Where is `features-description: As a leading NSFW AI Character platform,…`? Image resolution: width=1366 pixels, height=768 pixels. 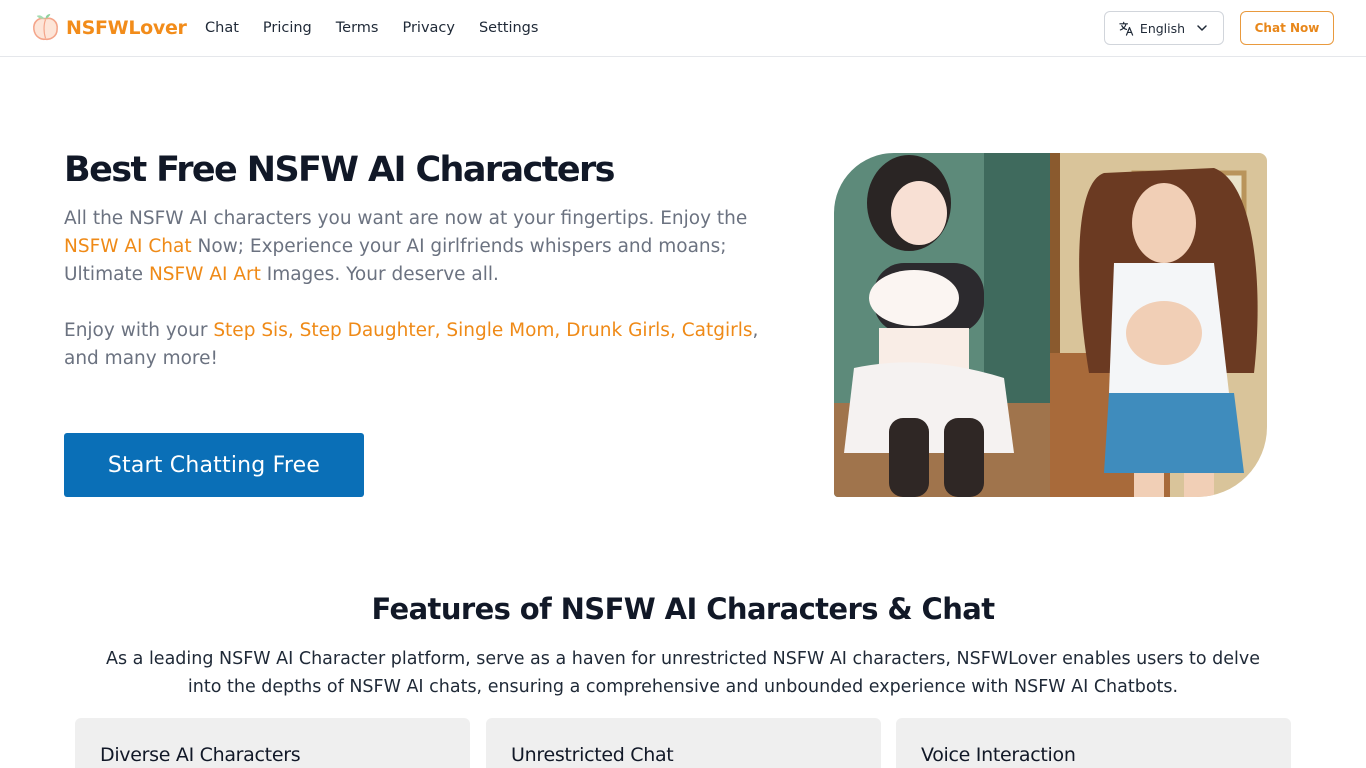
features-description: As a leading NSFW AI Character platform,… is located at coordinates (683, 673).